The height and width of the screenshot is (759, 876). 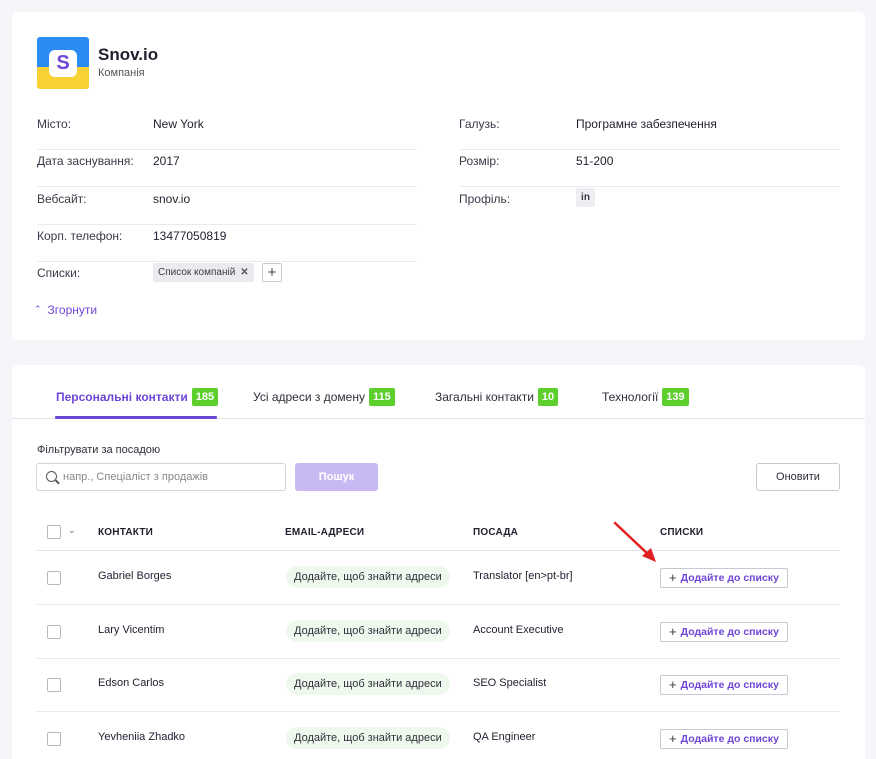 What do you see at coordinates (548, 397) in the screenshot?
I see `tab-count-badge: 10` at bounding box center [548, 397].